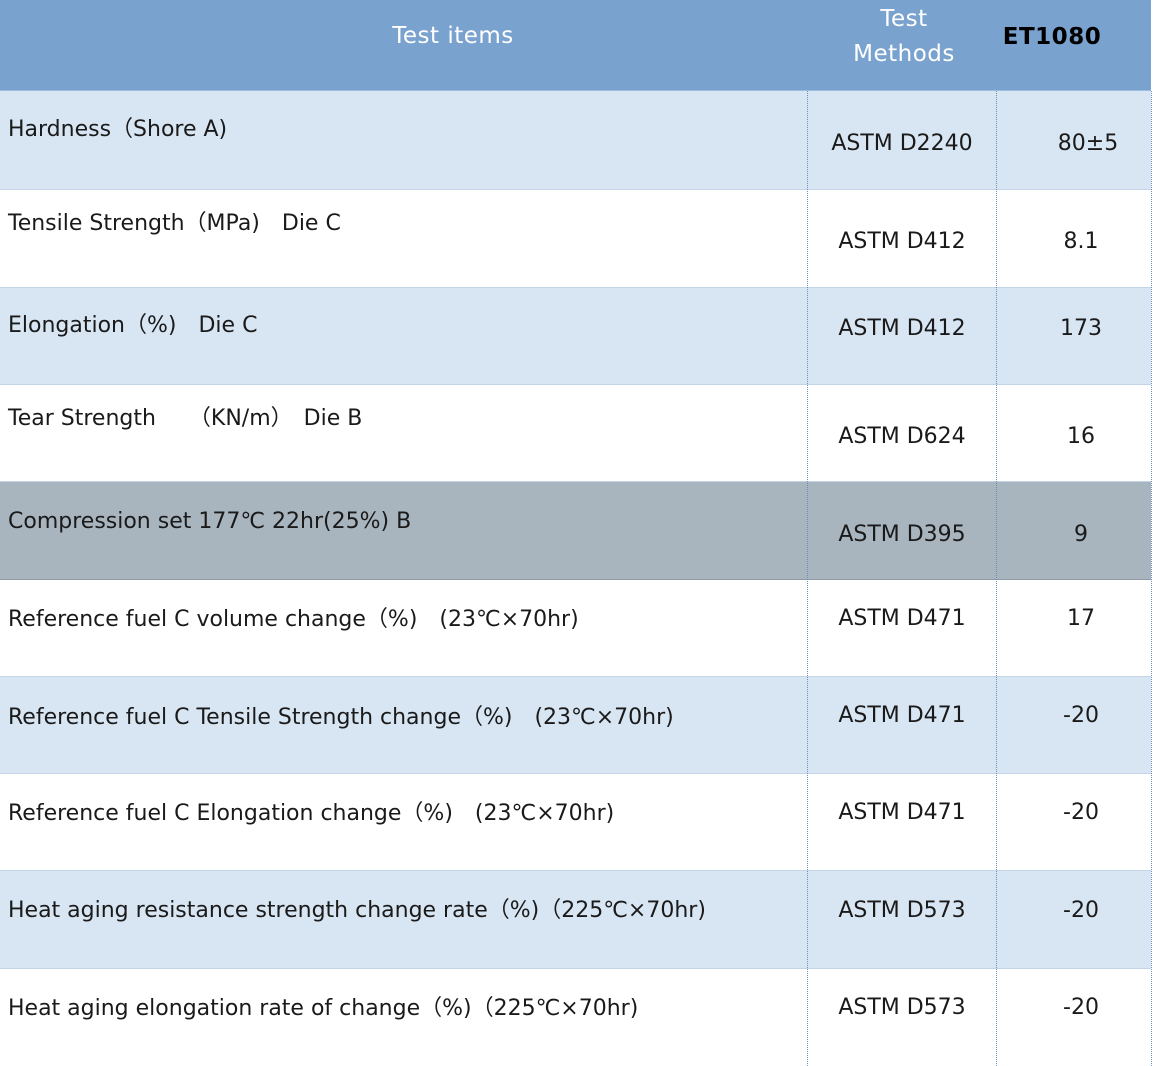 The image size is (1154, 1066). What do you see at coordinates (575, 336) in the screenshot?
I see `table-row: Elongation（%) Die C ASTM D412 173` at bounding box center [575, 336].